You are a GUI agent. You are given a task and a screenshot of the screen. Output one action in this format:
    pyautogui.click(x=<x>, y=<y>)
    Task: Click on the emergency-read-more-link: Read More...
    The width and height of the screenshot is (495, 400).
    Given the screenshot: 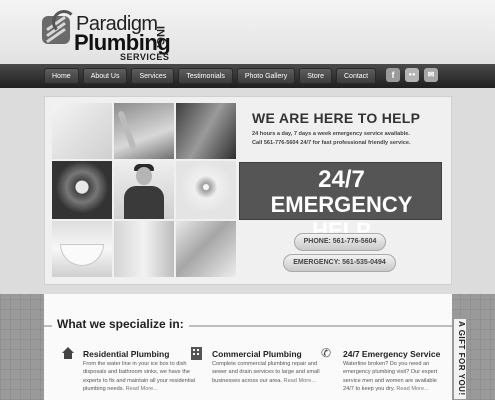 What is the action you would take?
    pyautogui.click(x=412, y=389)
    